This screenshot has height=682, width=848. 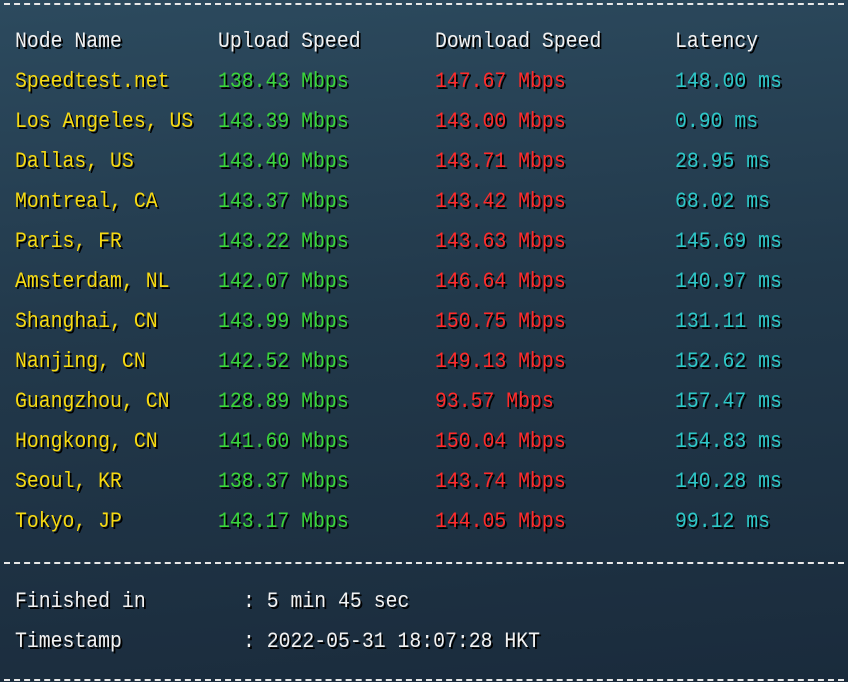 I want to click on cell-latency: 68.02 ms, so click(x=723, y=201).